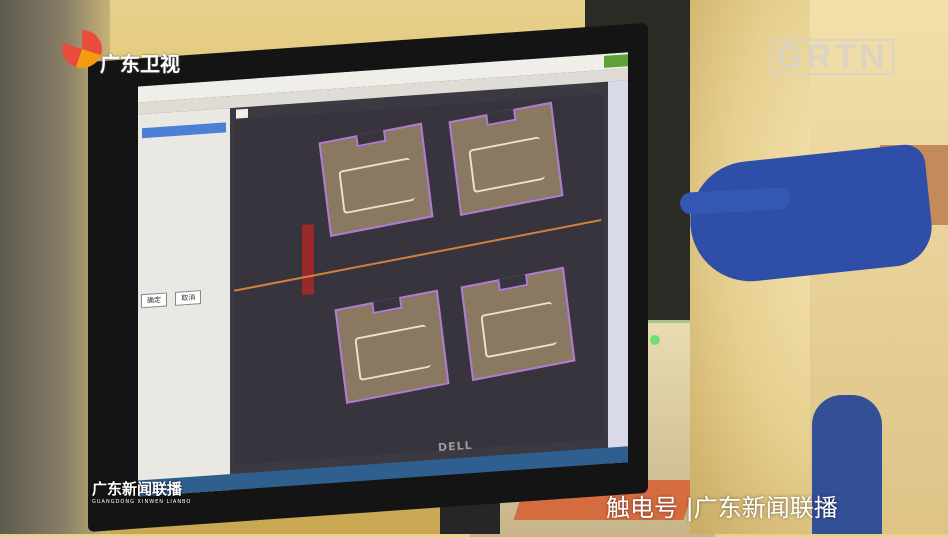  I want to click on confirm-button: 确定, so click(154, 300).